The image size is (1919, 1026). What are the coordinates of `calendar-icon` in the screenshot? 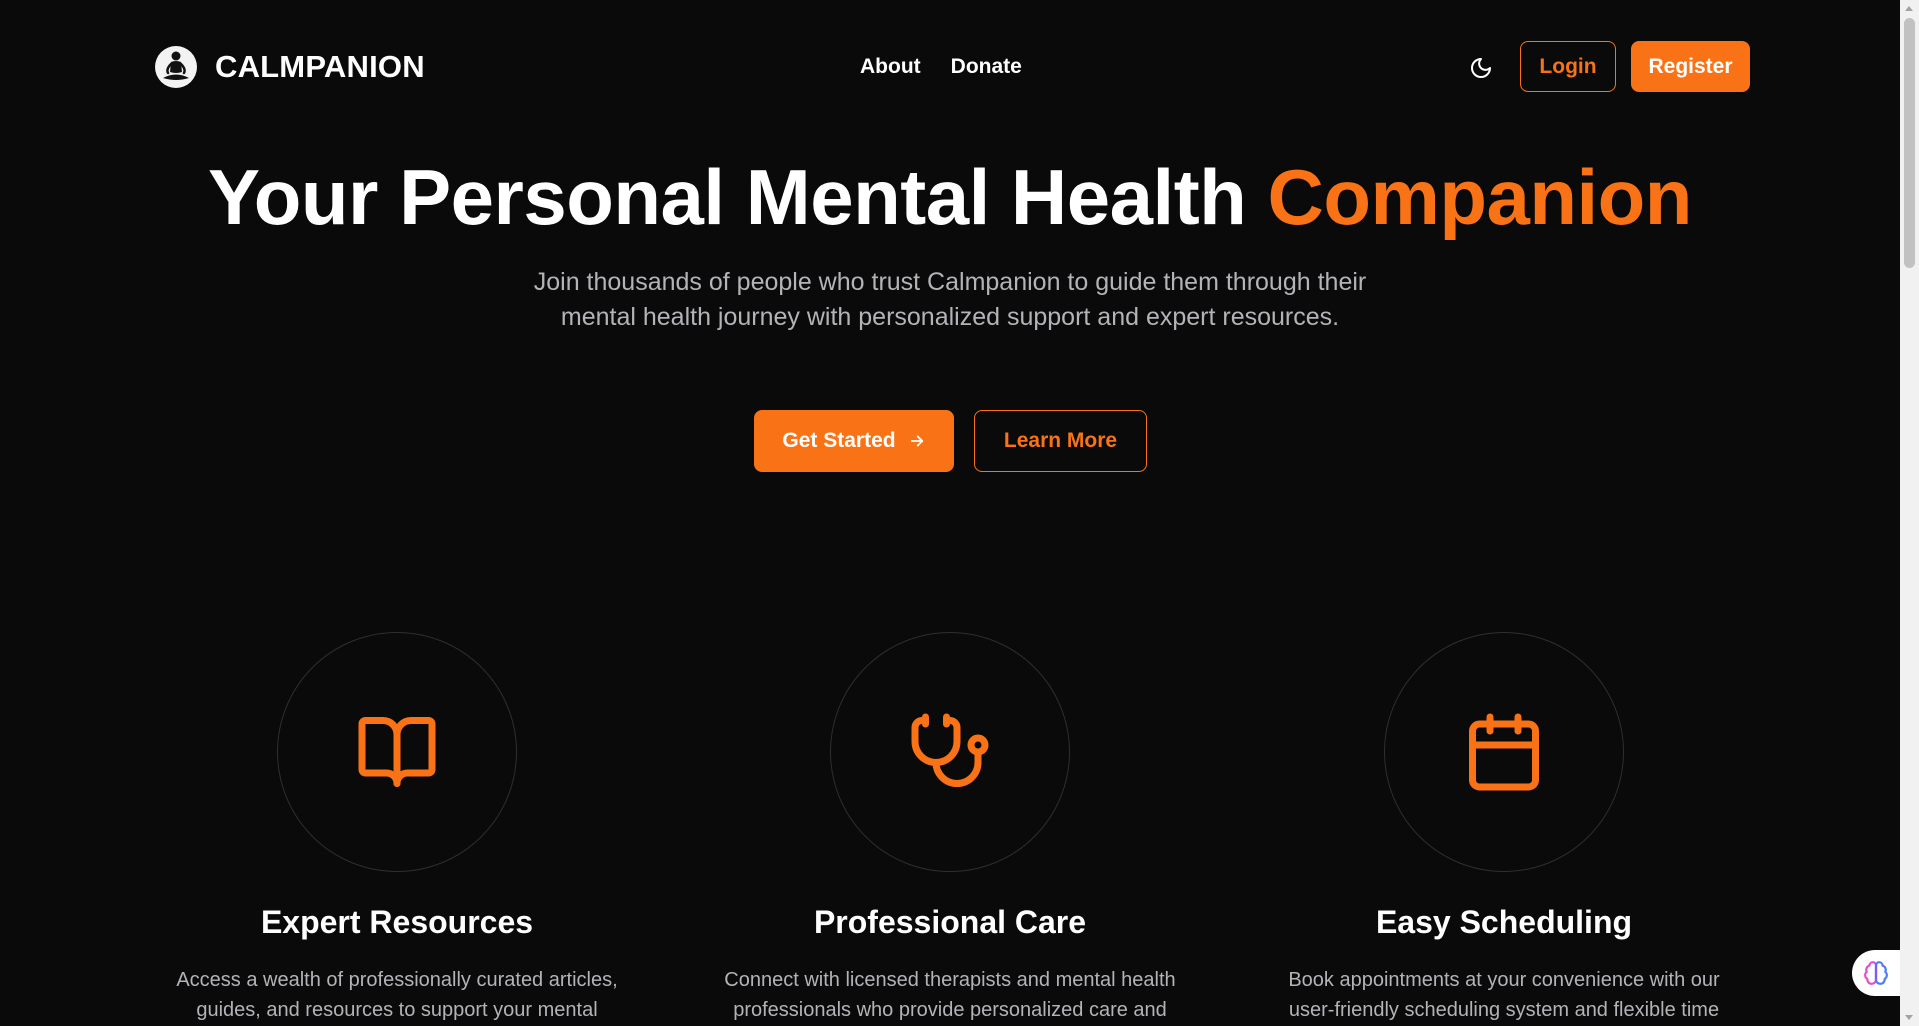 It's located at (1504, 752).